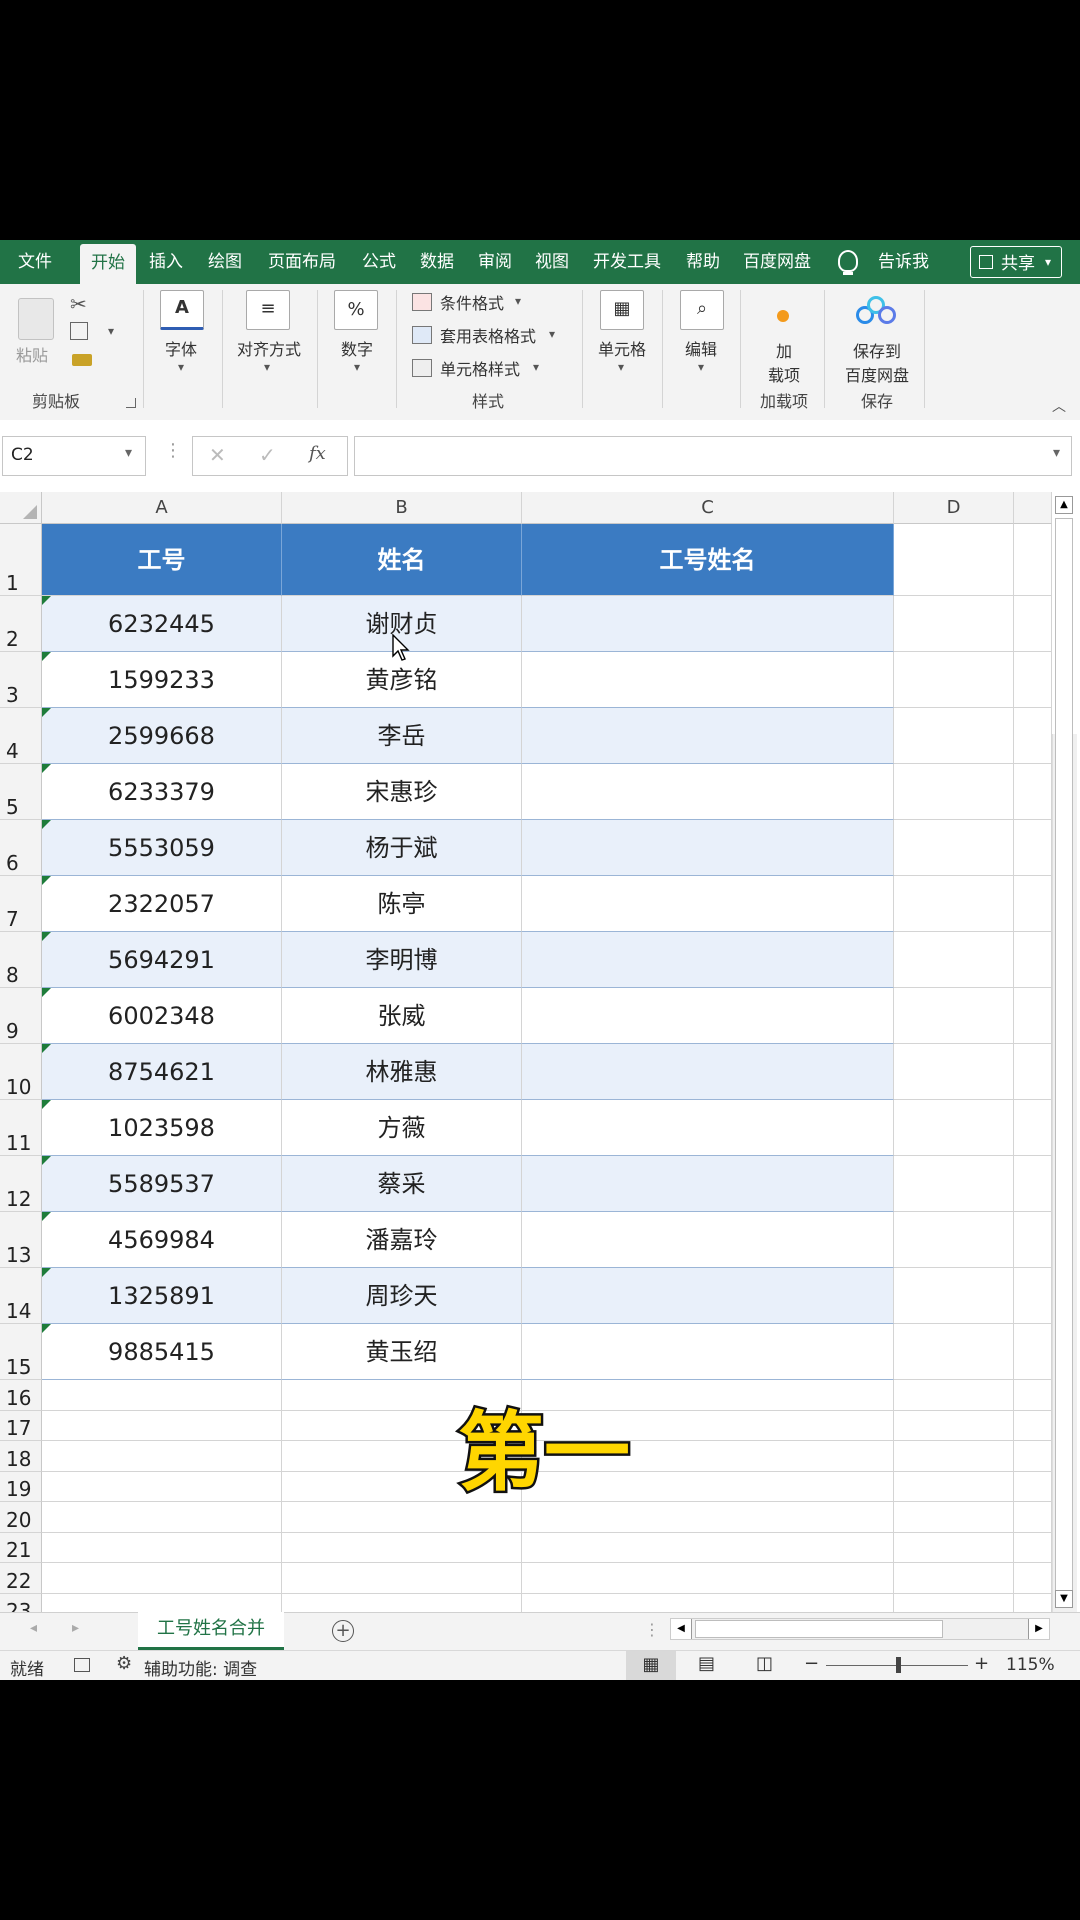 The image size is (1080, 1920). Describe the element at coordinates (402, 1352) in the screenshot. I see `cell-name: 黄玉绍` at that location.